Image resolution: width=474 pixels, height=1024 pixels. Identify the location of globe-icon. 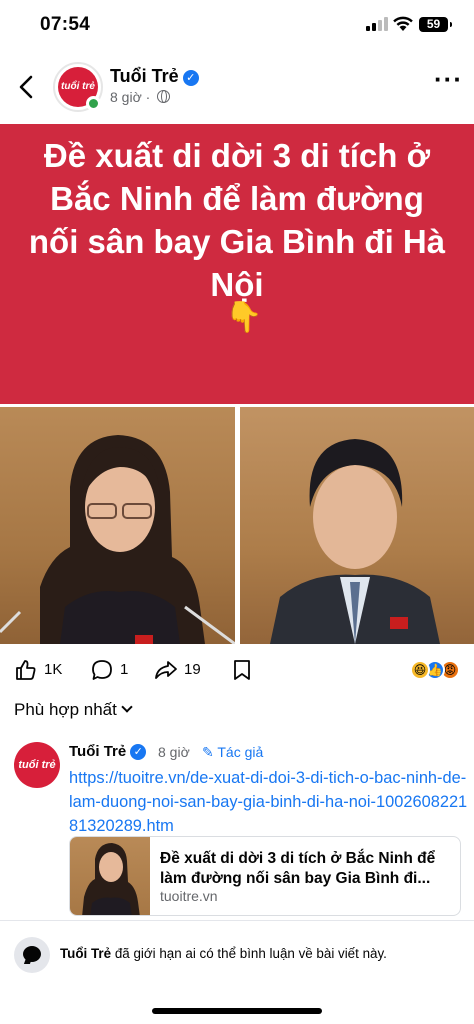
(164, 96).